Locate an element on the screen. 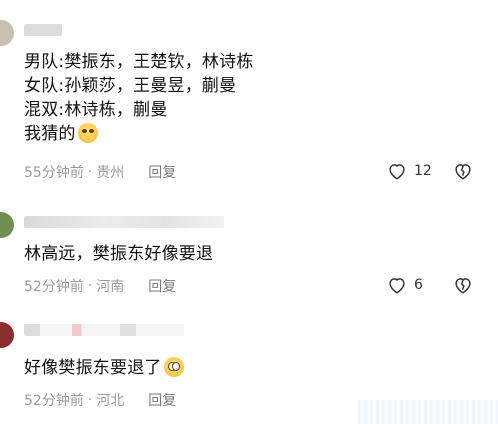 The image size is (498, 424). comment-meta: 55分钟前 · 贵州 回复 is located at coordinates (100, 172).